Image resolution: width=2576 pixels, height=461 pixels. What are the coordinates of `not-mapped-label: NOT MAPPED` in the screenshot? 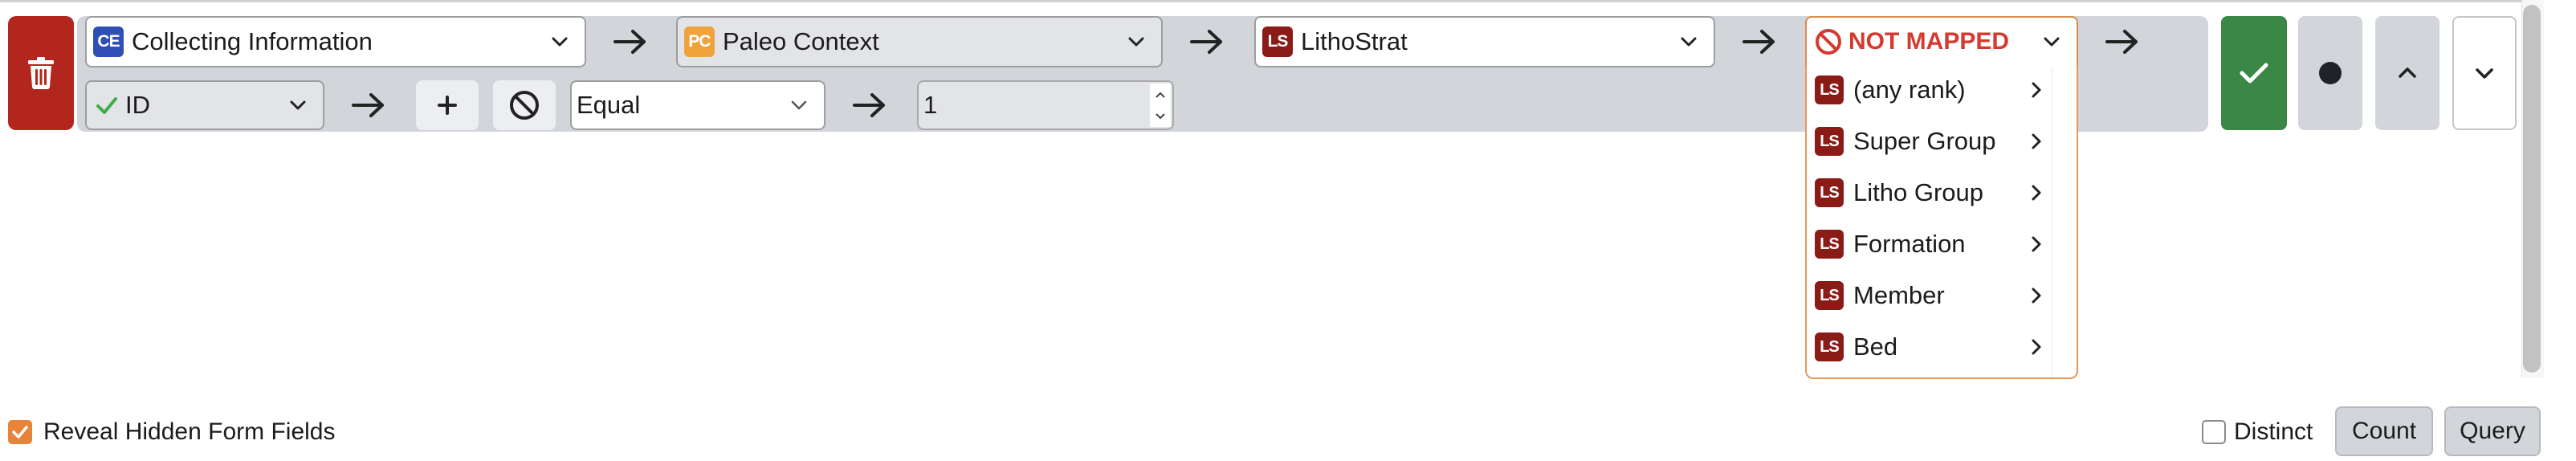 It's located at (1929, 41).